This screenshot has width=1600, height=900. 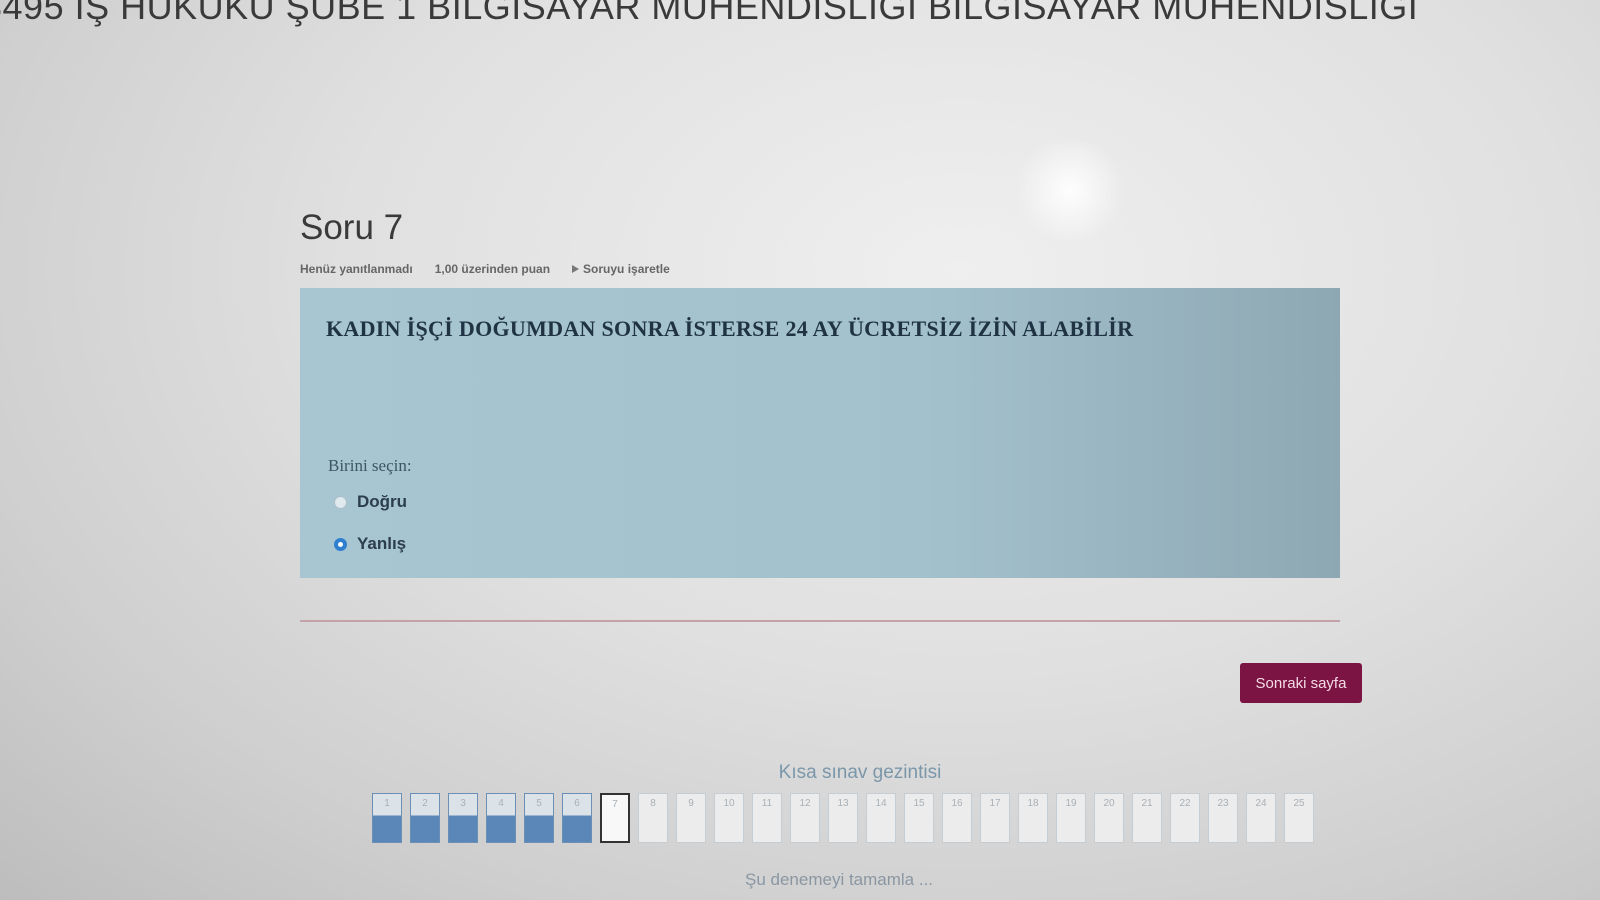 I want to click on nav-cell-19: 19, so click(x=1071, y=818).